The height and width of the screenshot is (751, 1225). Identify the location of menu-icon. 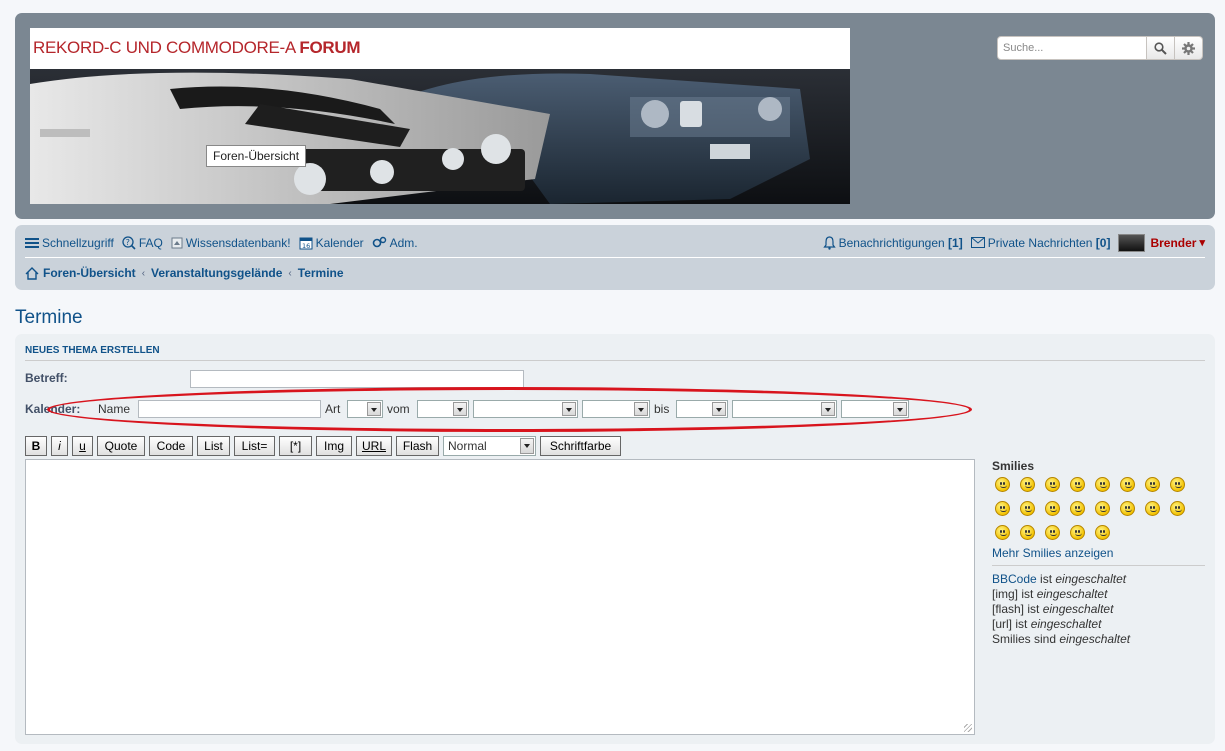
(32, 242).